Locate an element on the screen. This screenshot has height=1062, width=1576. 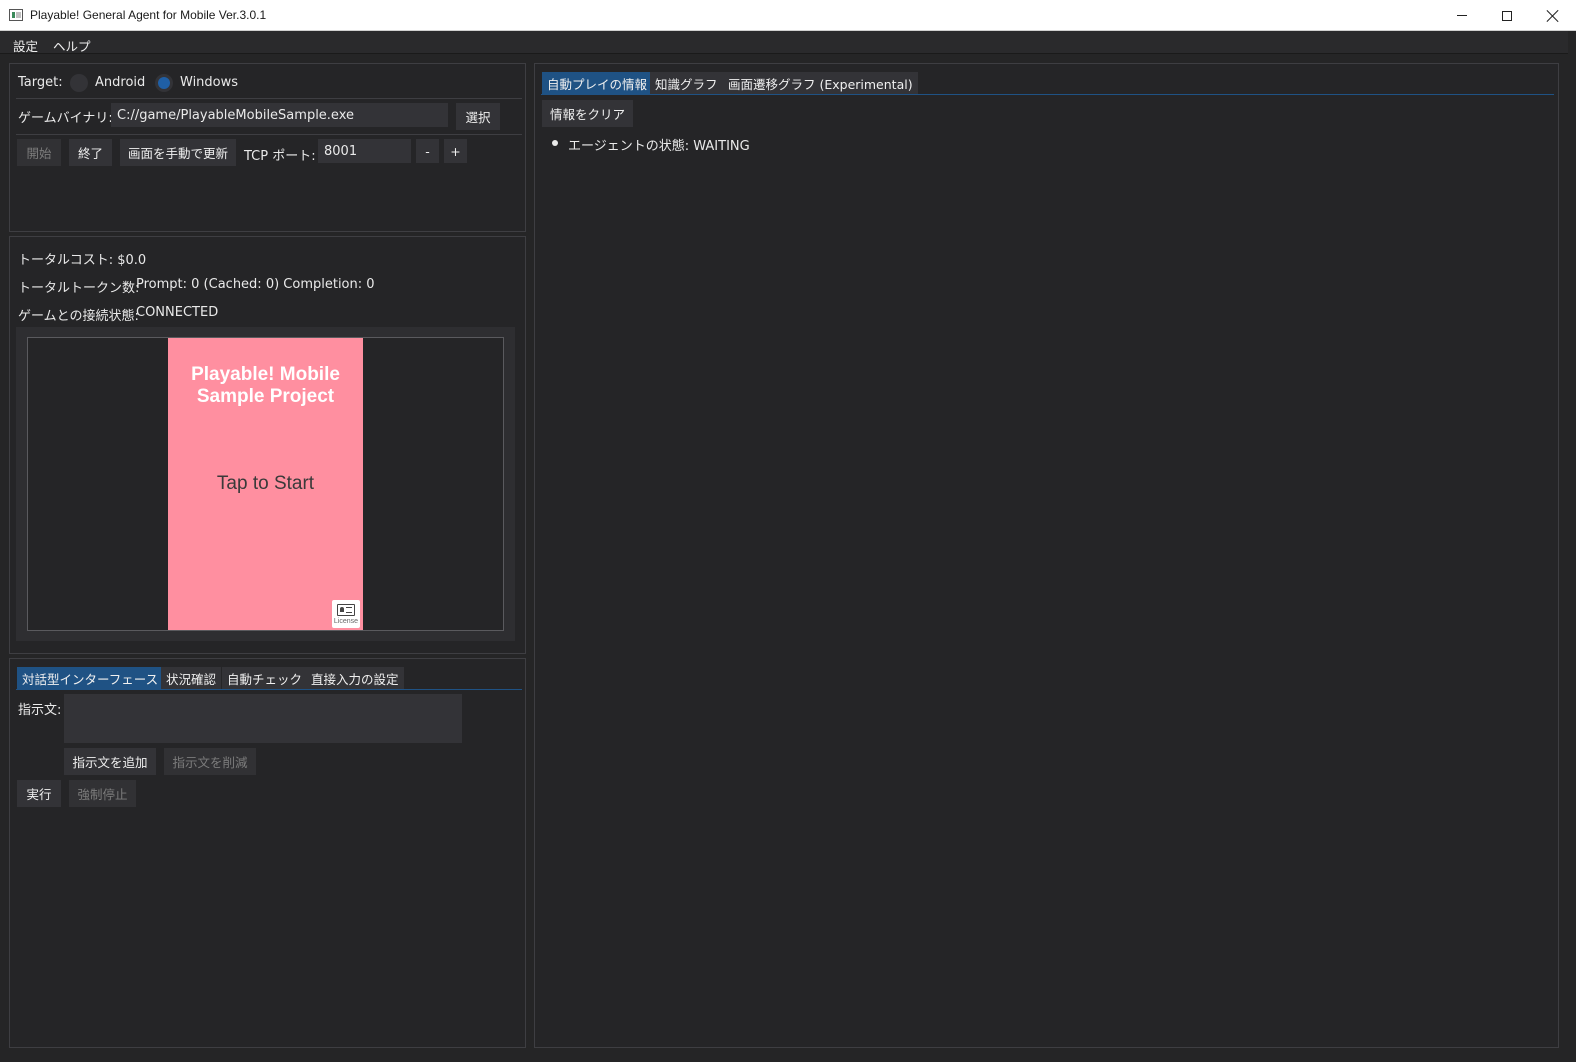
app-icon is located at coordinates (16, 15).